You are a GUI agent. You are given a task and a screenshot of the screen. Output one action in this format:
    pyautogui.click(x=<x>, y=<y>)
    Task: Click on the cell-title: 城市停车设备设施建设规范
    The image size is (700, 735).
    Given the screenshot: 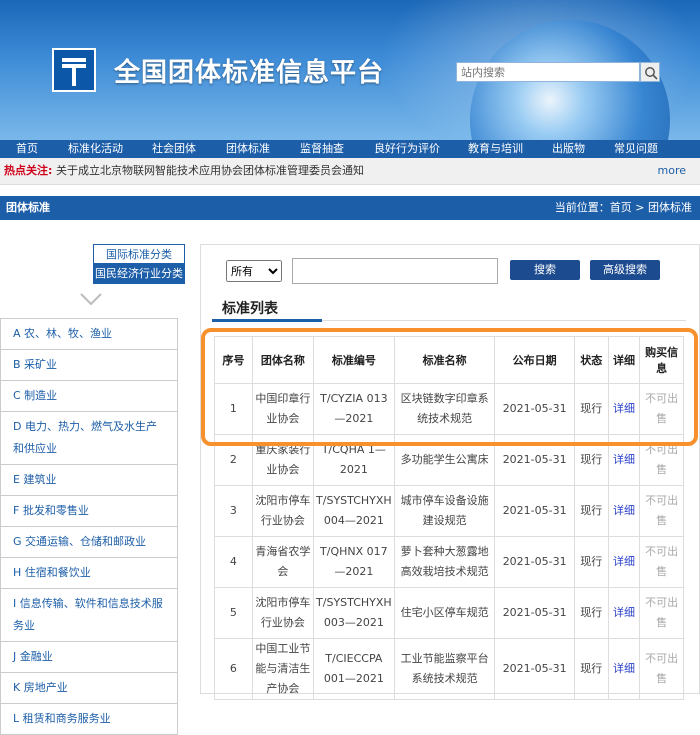 What is the action you would take?
    pyautogui.click(x=444, y=511)
    